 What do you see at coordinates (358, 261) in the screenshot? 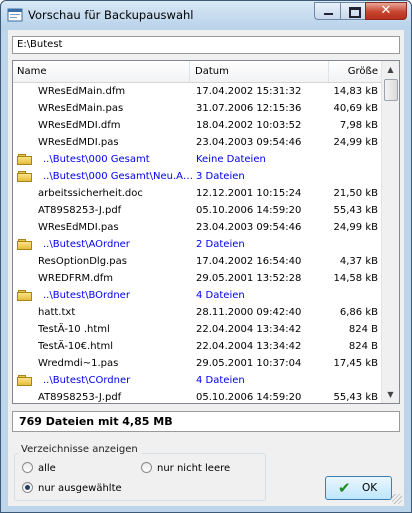
I see `row-size: 4,37 kB` at bounding box center [358, 261].